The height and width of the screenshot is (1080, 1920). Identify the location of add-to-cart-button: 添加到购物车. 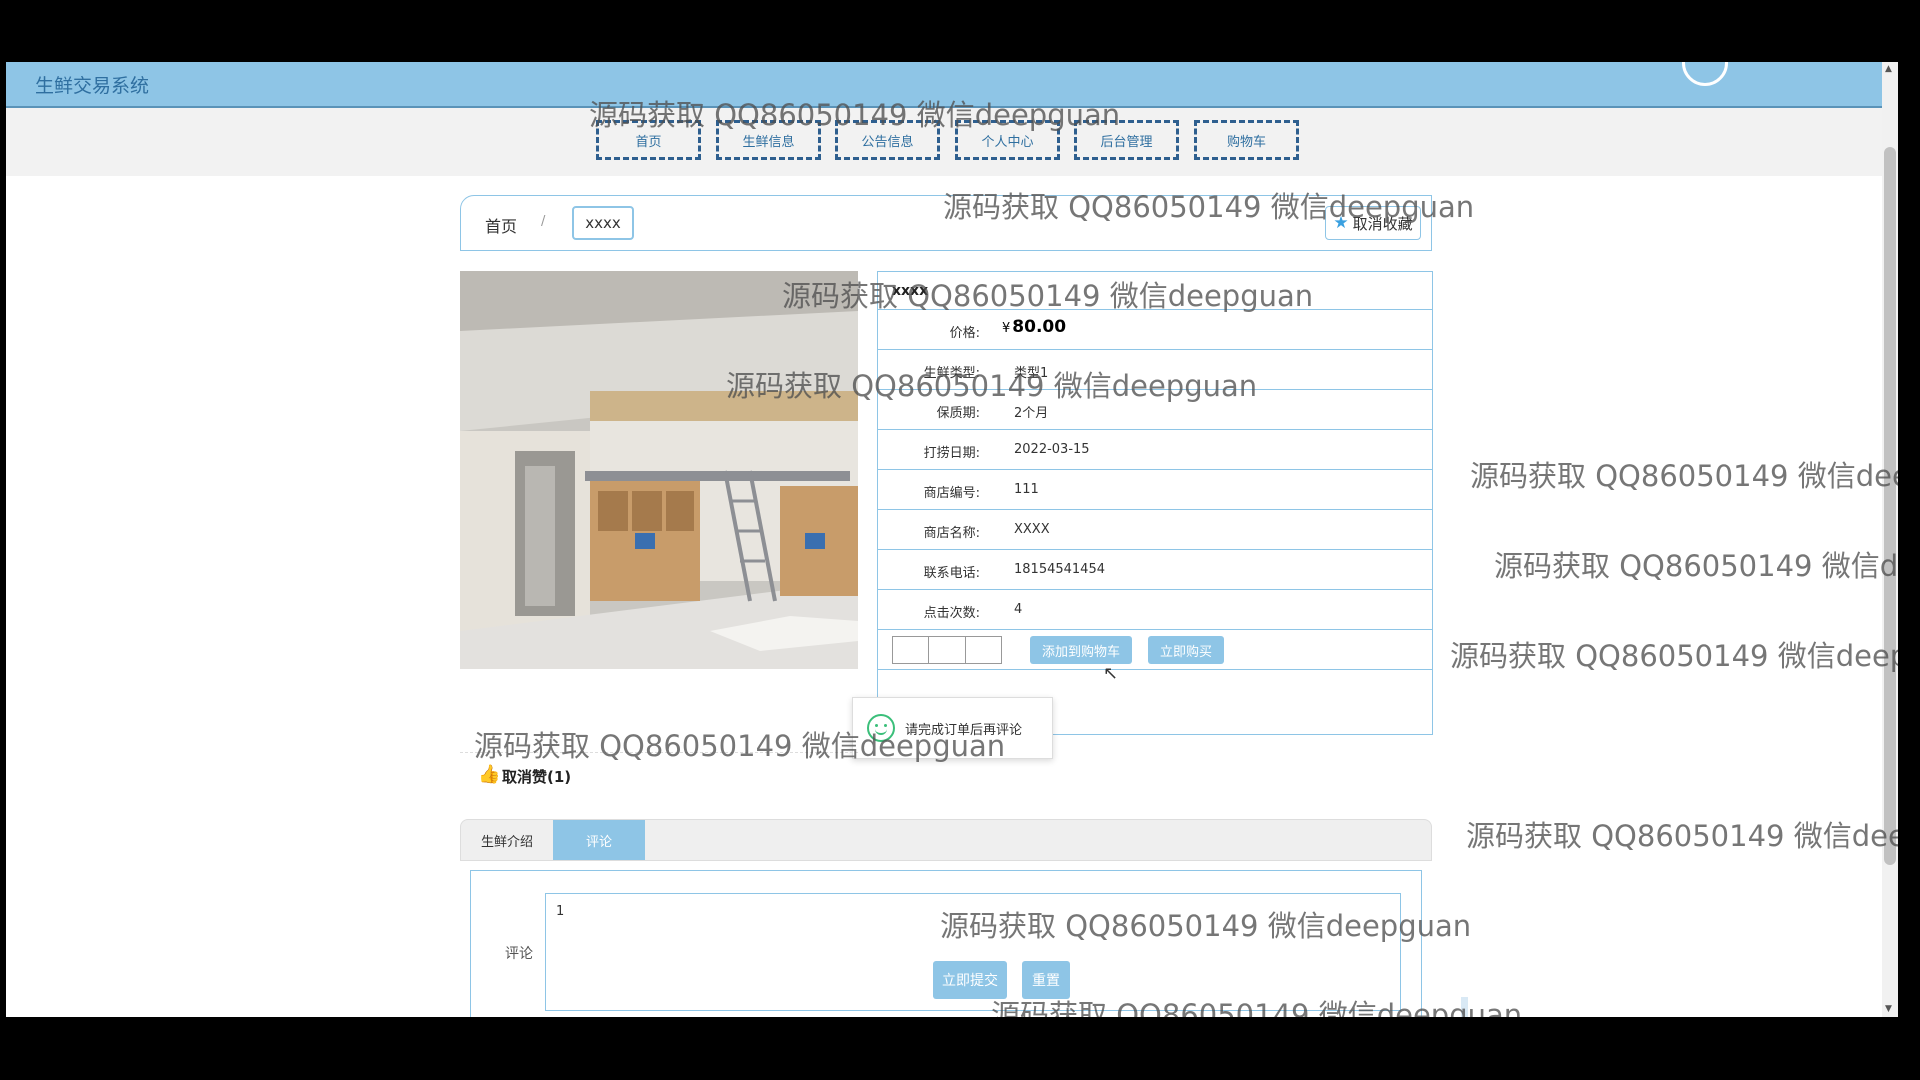
(1081, 650).